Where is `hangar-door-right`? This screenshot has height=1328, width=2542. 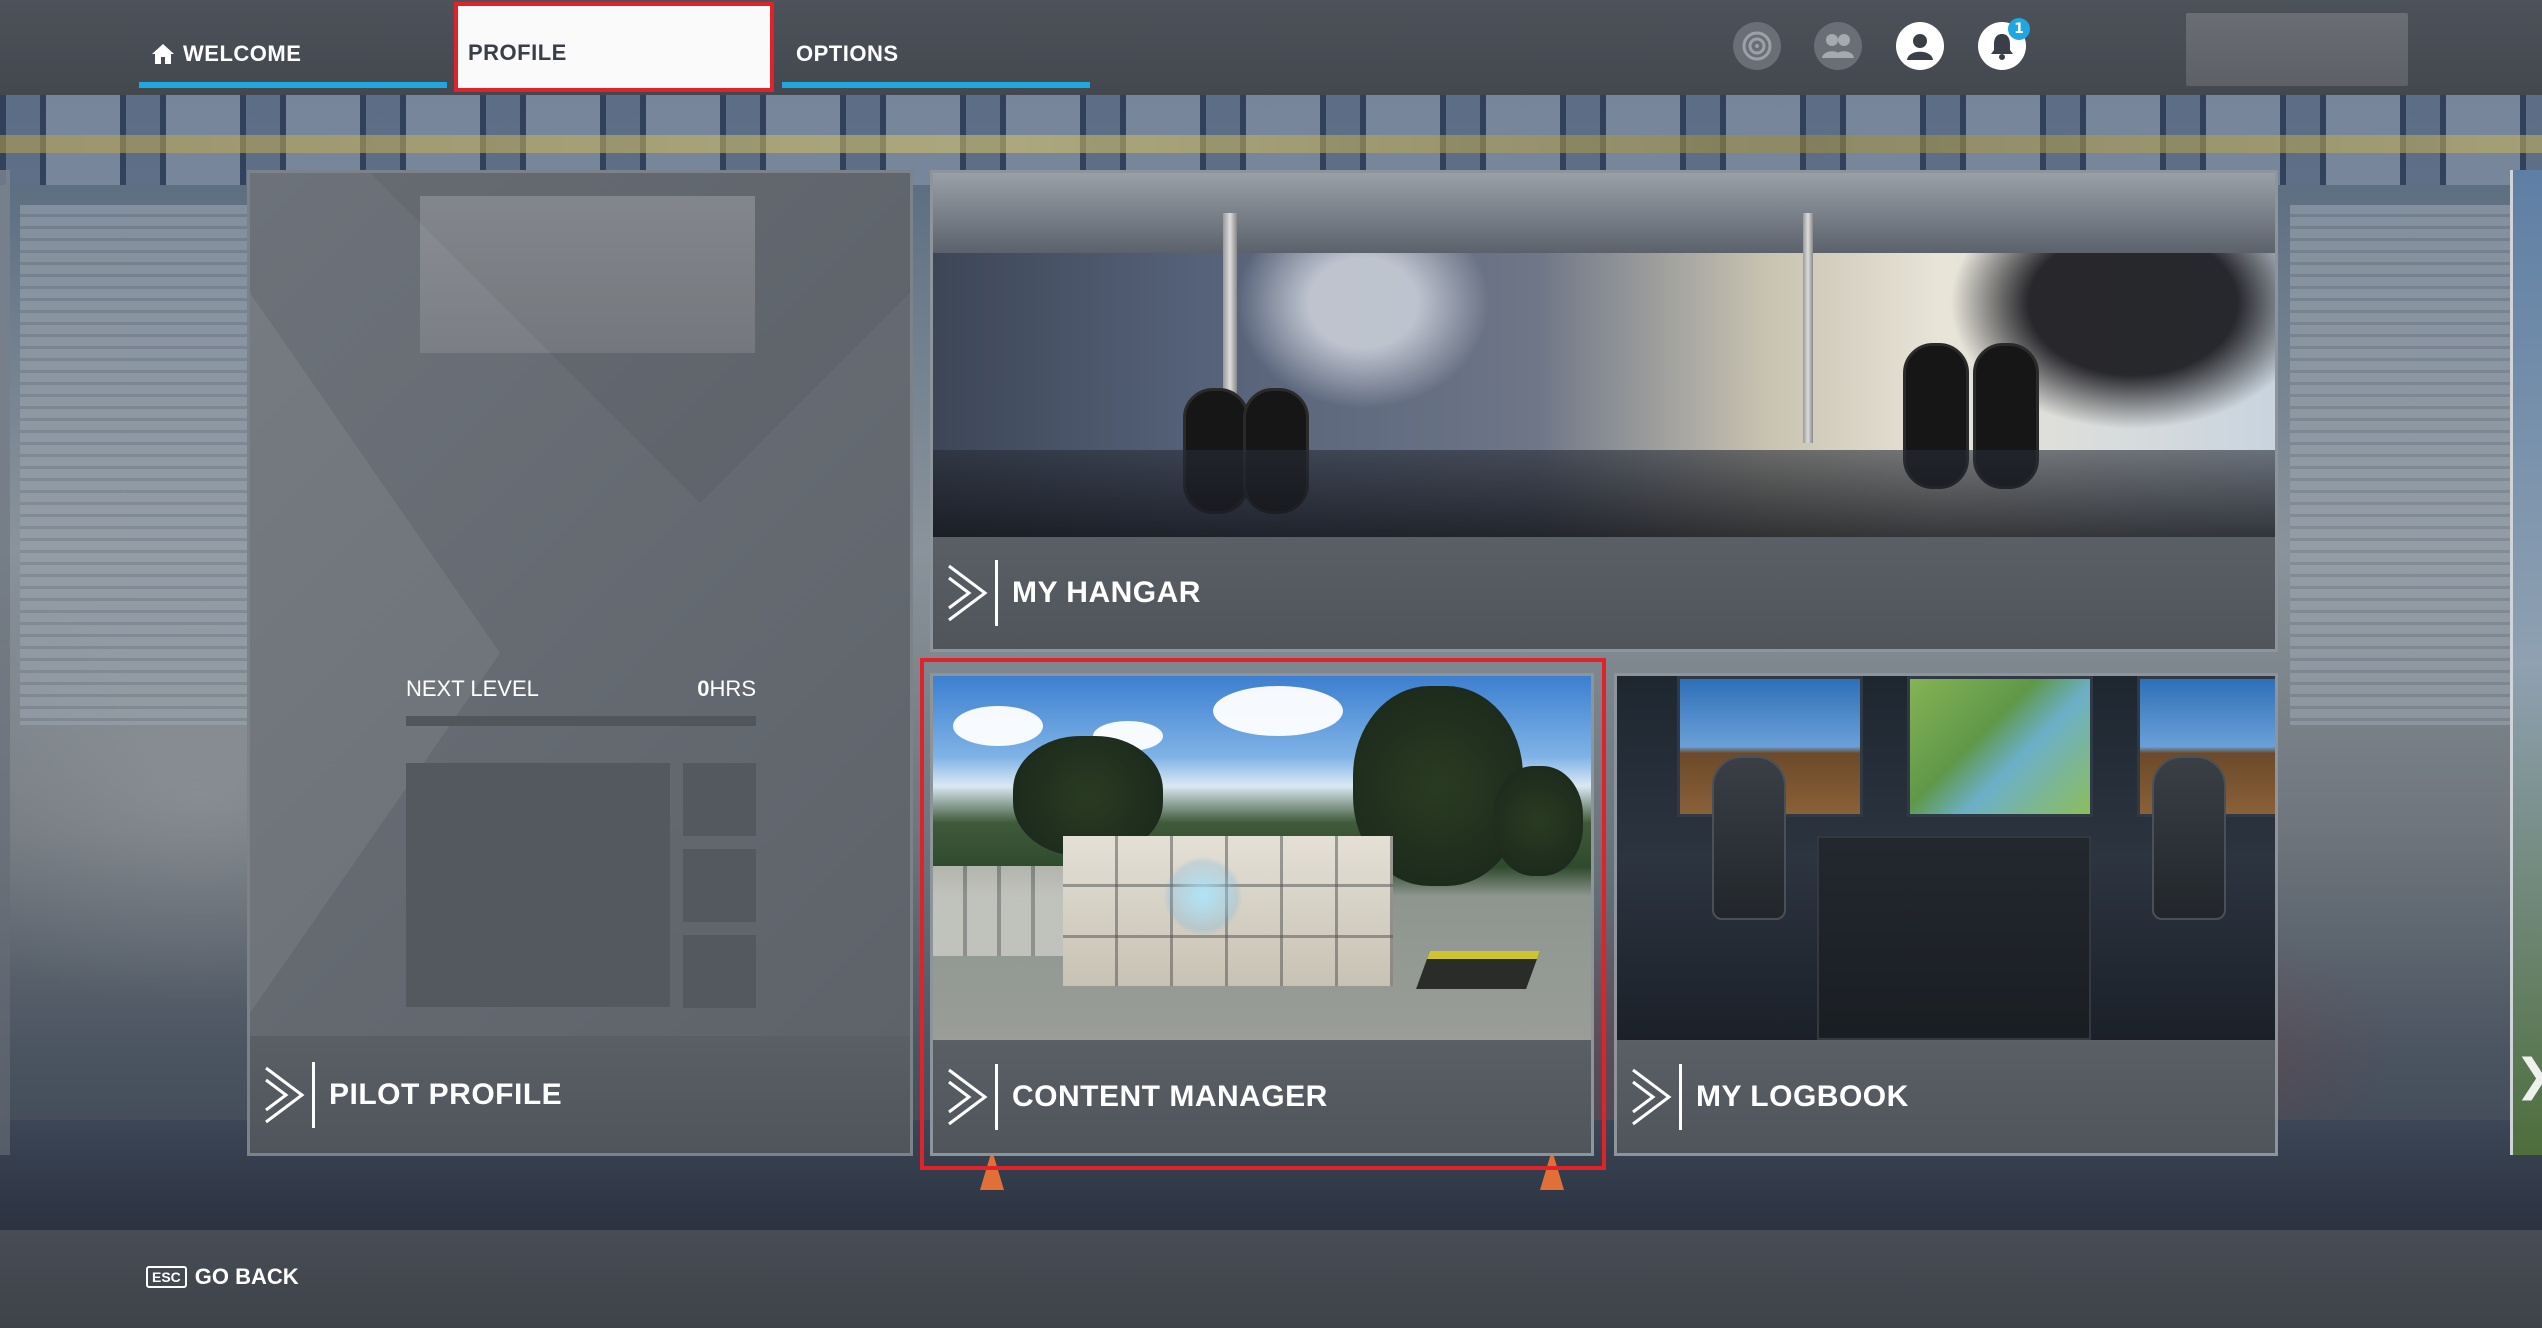 hangar-door-right is located at coordinates (2405, 465).